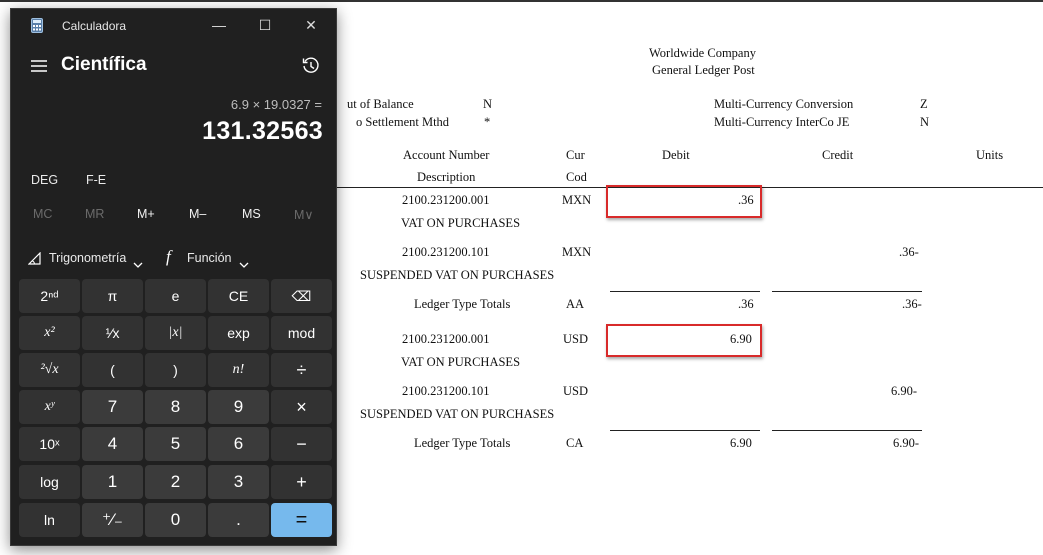  Describe the element at coordinates (838, 155) in the screenshot. I see `col-header-credit: Credit` at that location.